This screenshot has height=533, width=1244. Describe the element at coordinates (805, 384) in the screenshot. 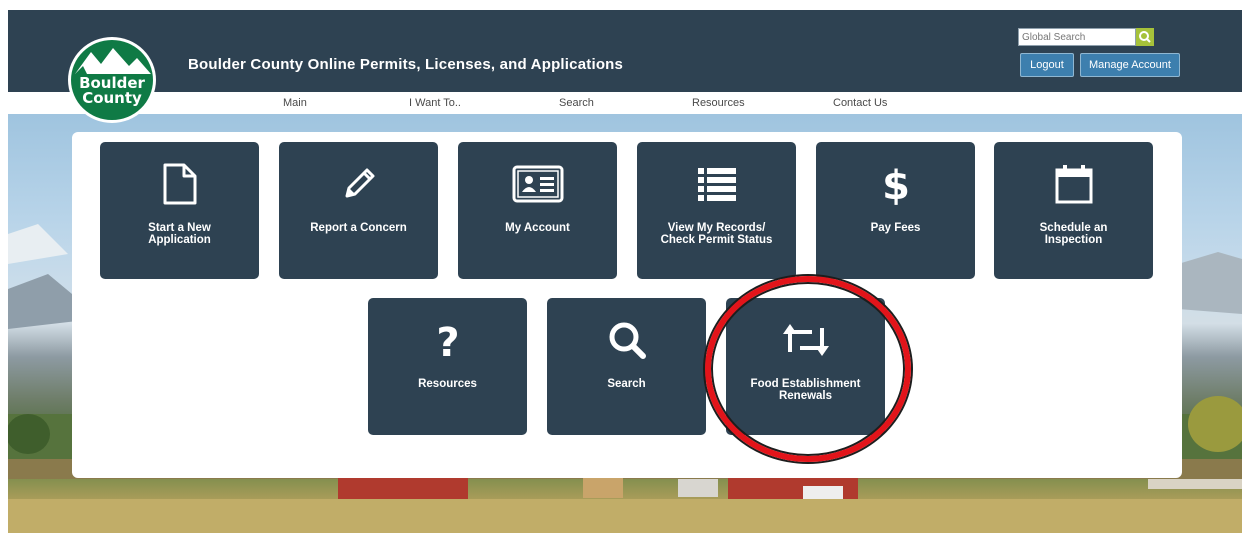

I see `tile-label-line1: Food Establishment` at that location.